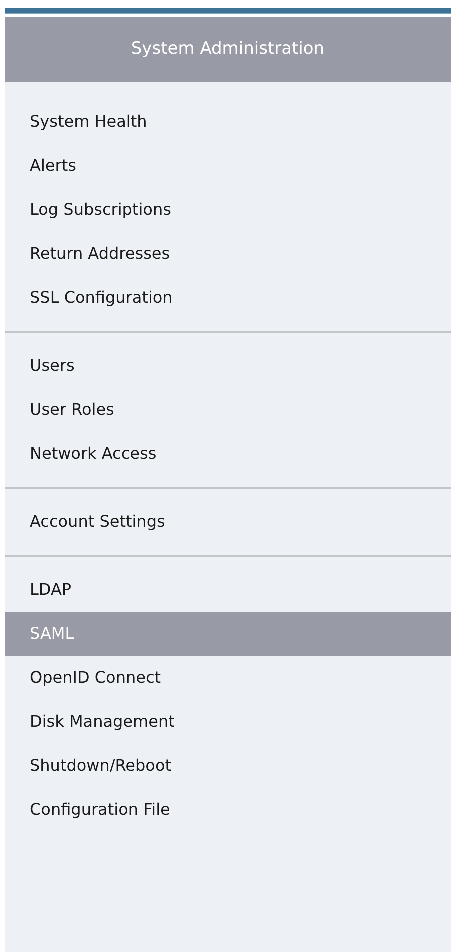 Image resolution: width=451 pixels, height=952 pixels. What do you see at coordinates (228, 210) in the screenshot?
I see `menu-item: Log Subscriptions` at bounding box center [228, 210].